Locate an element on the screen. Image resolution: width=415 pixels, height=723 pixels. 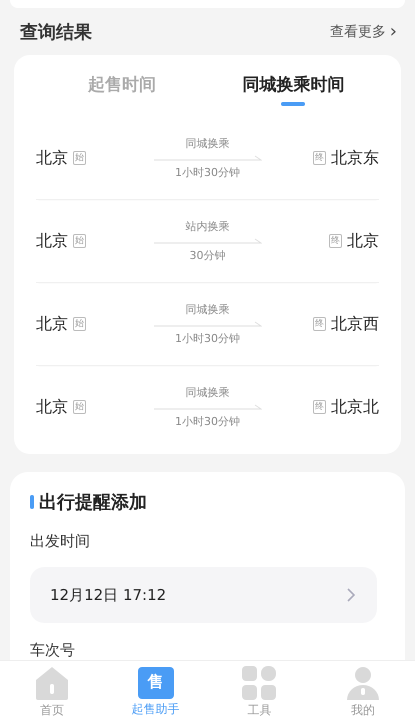
tab-indicator is located at coordinates (293, 104).